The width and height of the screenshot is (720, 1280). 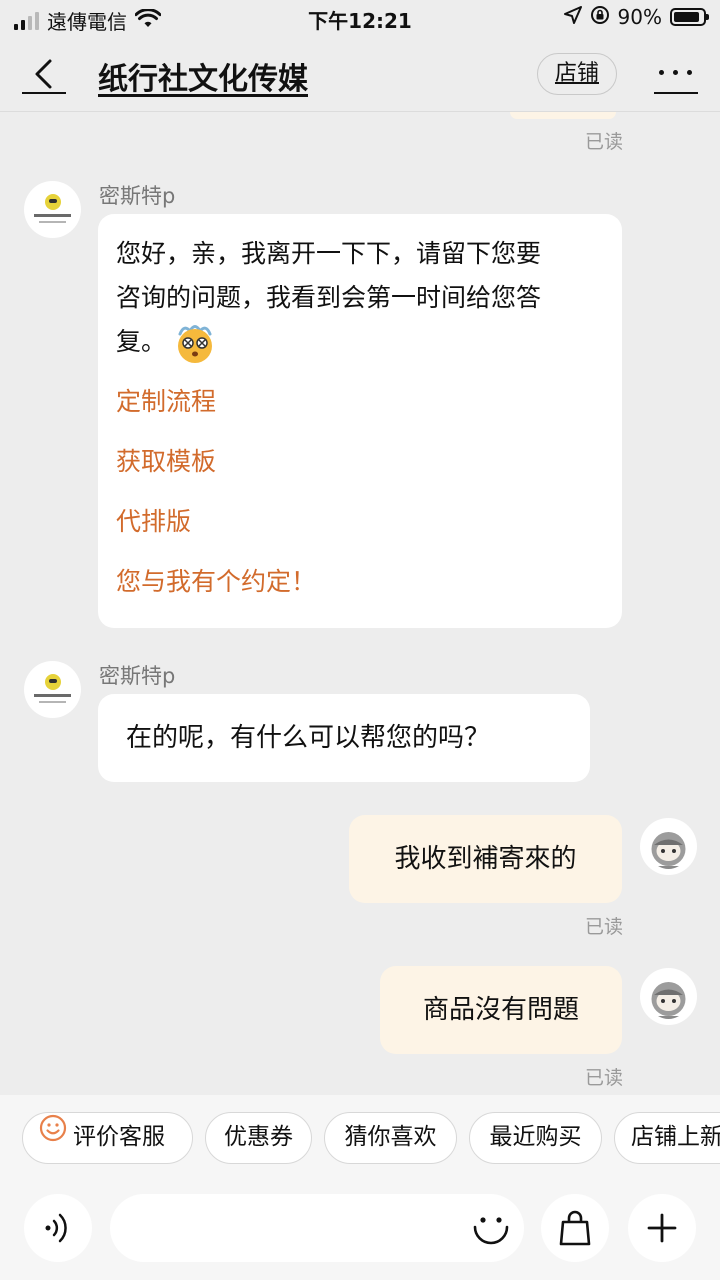 What do you see at coordinates (195, 343) in the screenshot?
I see `dizzy-face-emoji-icon` at bounding box center [195, 343].